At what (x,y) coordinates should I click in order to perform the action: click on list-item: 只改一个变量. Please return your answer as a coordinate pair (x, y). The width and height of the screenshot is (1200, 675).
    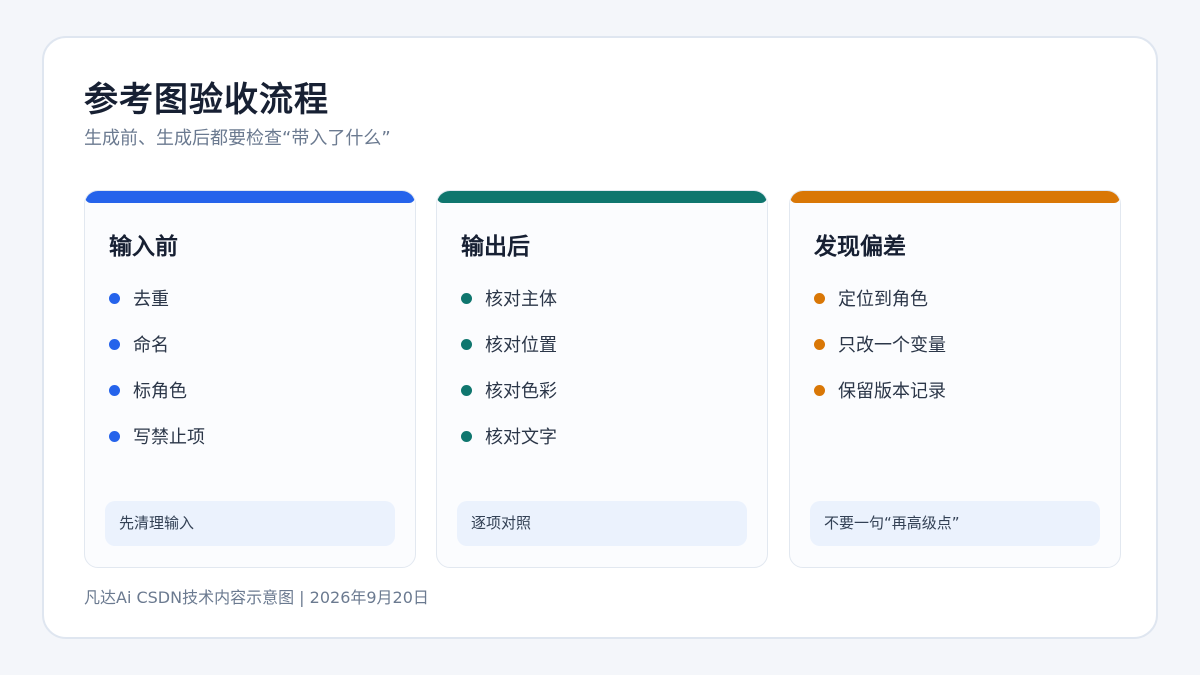
    Looking at the image, I should click on (880, 344).